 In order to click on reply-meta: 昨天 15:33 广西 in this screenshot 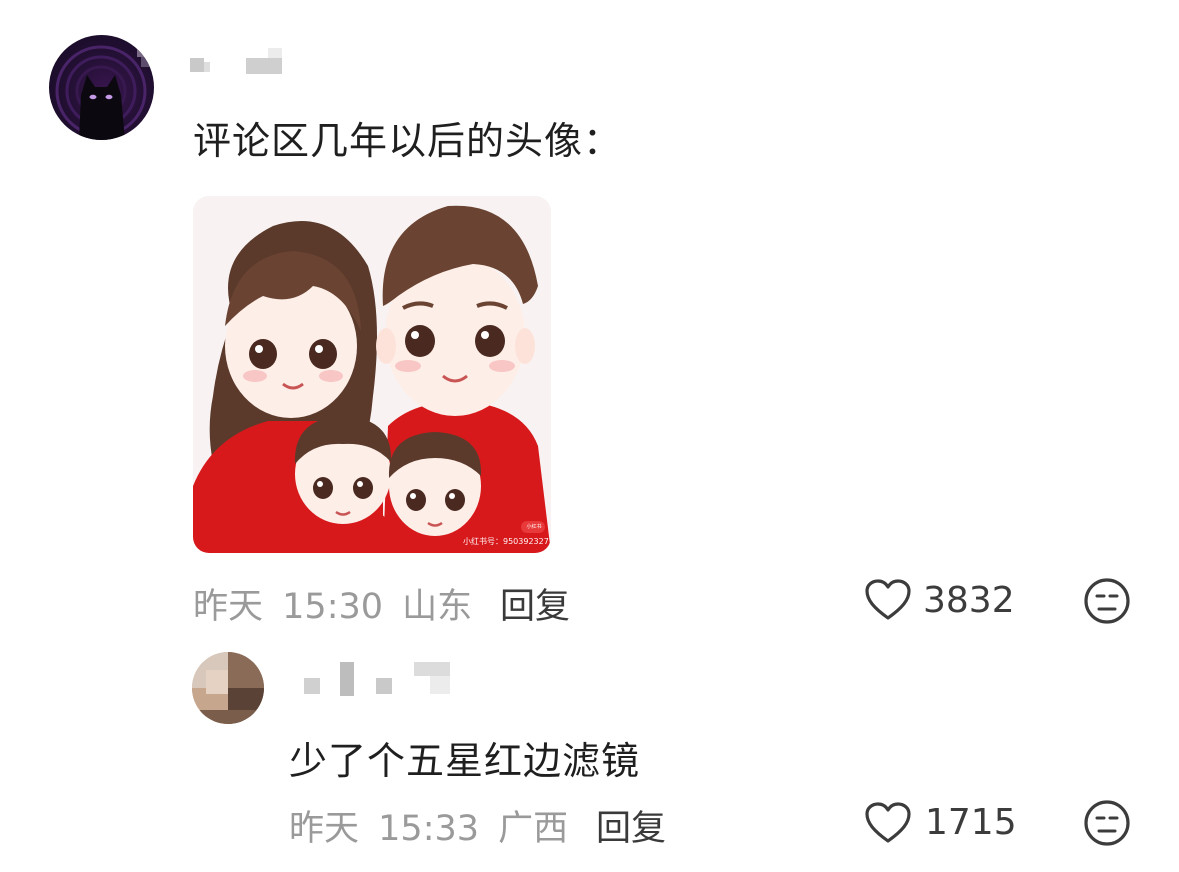, I will do `click(428, 825)`.